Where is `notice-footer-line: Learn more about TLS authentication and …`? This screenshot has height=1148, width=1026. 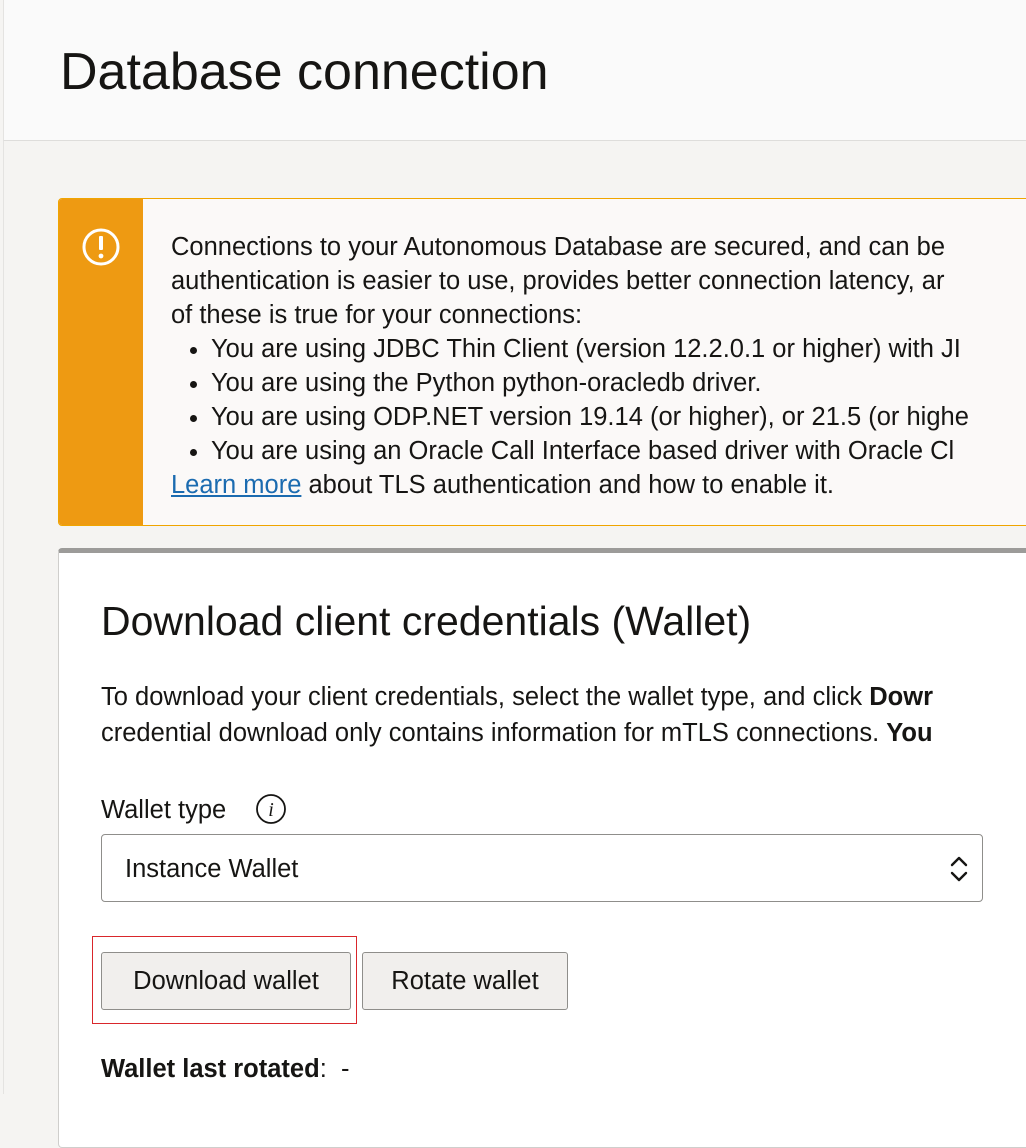 notice-footer-line: Learn more about TLS authentication and … is located at coordinates (598, 485).